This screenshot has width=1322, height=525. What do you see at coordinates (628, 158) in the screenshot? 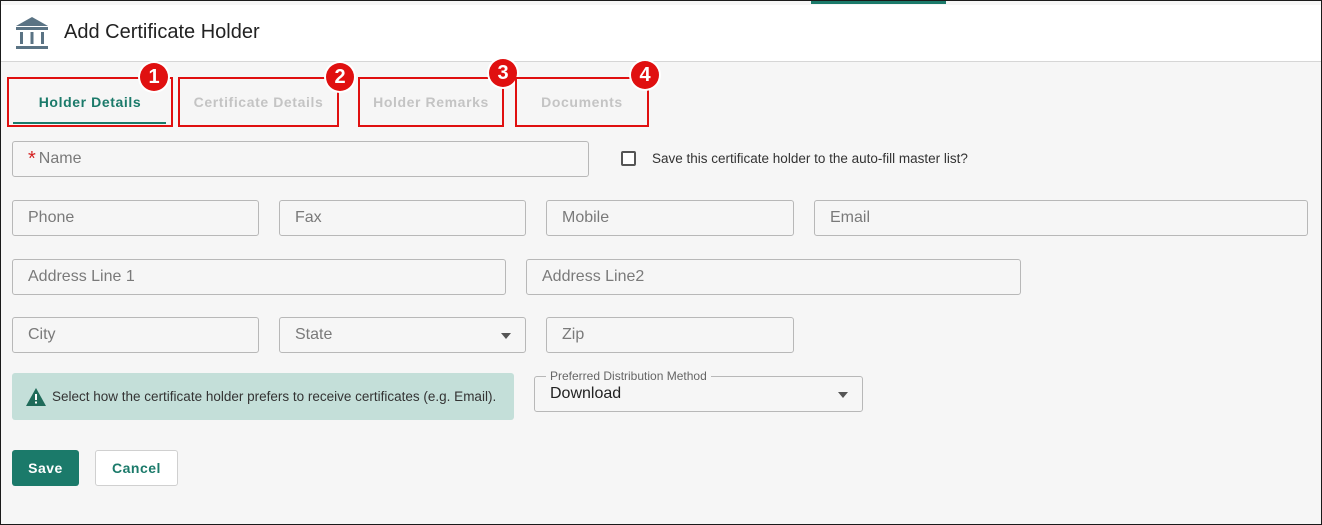
I see `save-to-master-checkbox` at bounding box center [628, 158].